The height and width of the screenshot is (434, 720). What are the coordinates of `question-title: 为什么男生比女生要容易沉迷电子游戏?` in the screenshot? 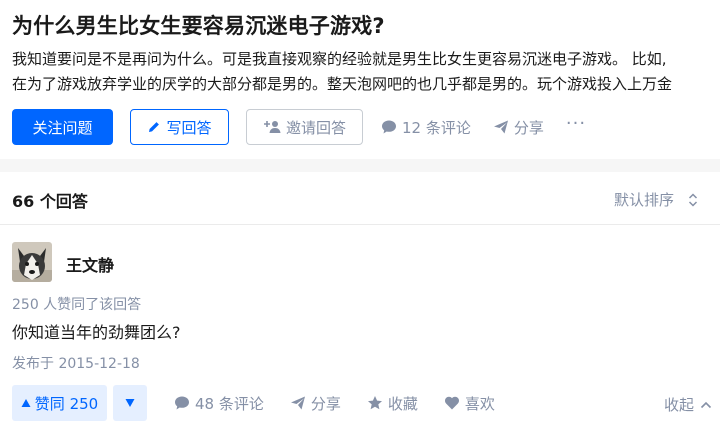 It's located at (198, 25).